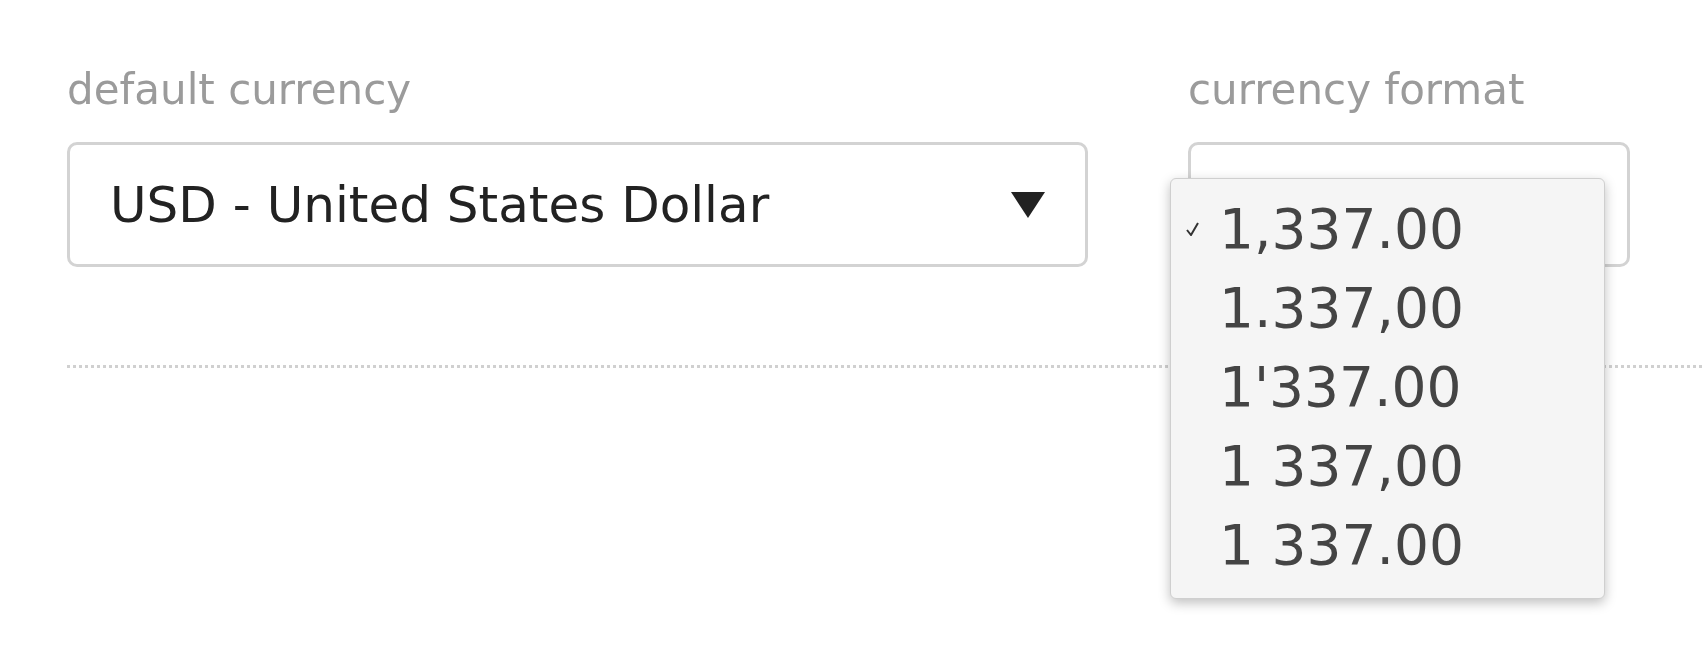 This screenshot has width=1702, height=664. What do you see at coordinates (239, 90) in the screenshot?
I see `field-label: default currency` at bounding box center [239, 90].